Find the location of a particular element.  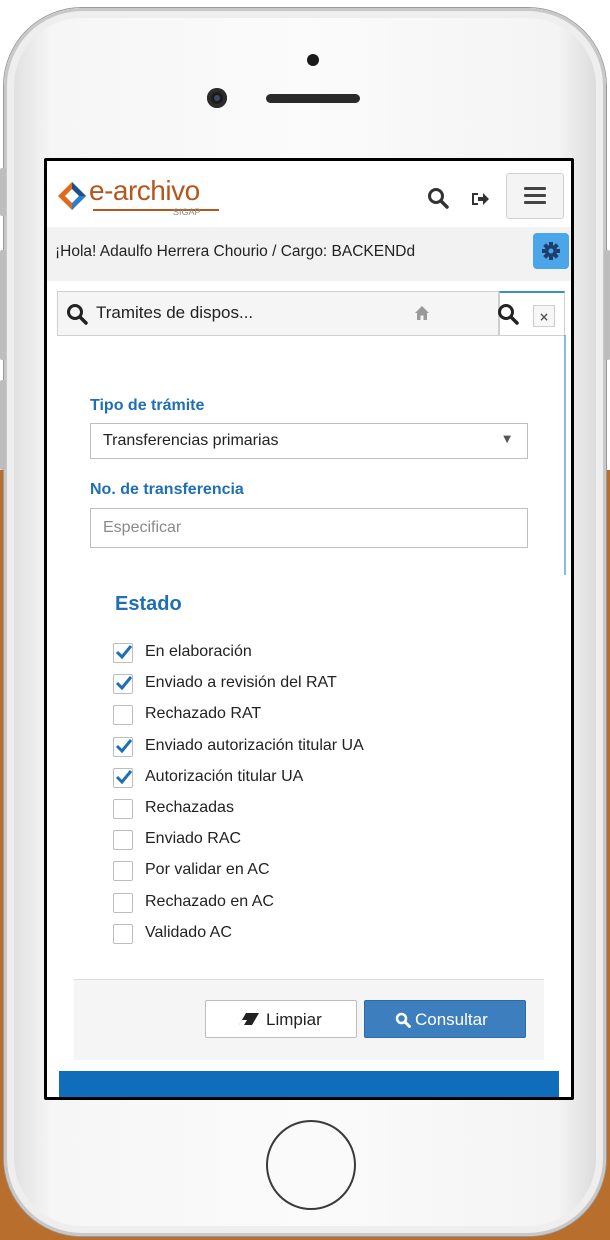

estado-heading: Estado is located at coordinates (148, 604).